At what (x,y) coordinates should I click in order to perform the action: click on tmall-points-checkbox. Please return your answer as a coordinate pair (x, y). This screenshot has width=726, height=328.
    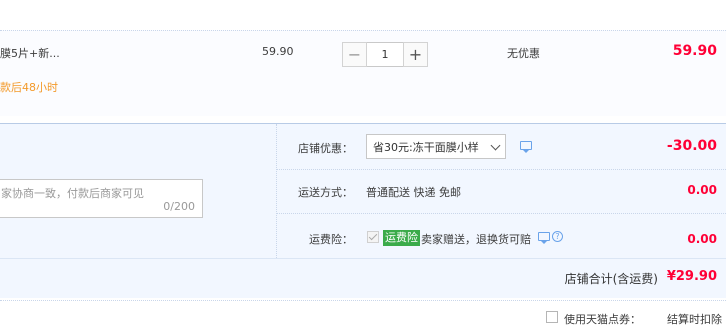
    Looking at the image, I should click on (552, 317).